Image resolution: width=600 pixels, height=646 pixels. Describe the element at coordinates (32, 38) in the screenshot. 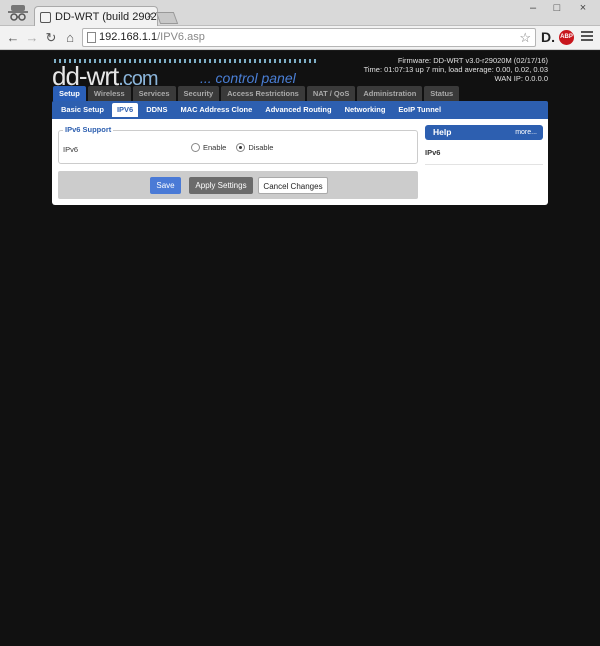

I see `forward-arrow-icon: →` at that location.